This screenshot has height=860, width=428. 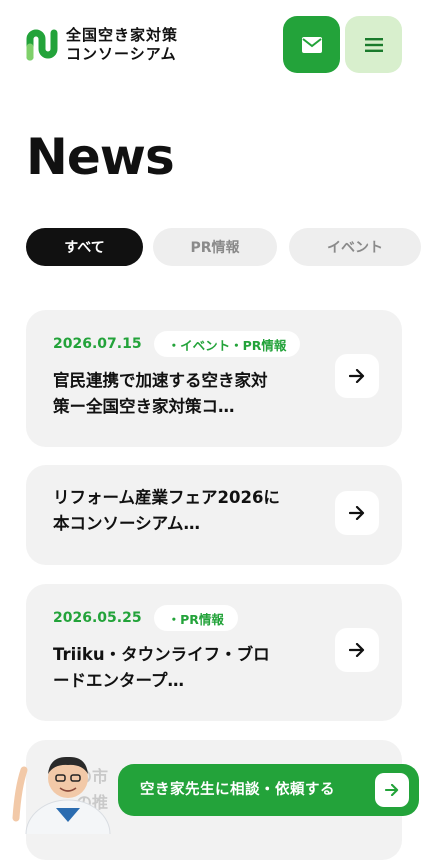 I want to click on mail-button, so click(x=311, y=44).